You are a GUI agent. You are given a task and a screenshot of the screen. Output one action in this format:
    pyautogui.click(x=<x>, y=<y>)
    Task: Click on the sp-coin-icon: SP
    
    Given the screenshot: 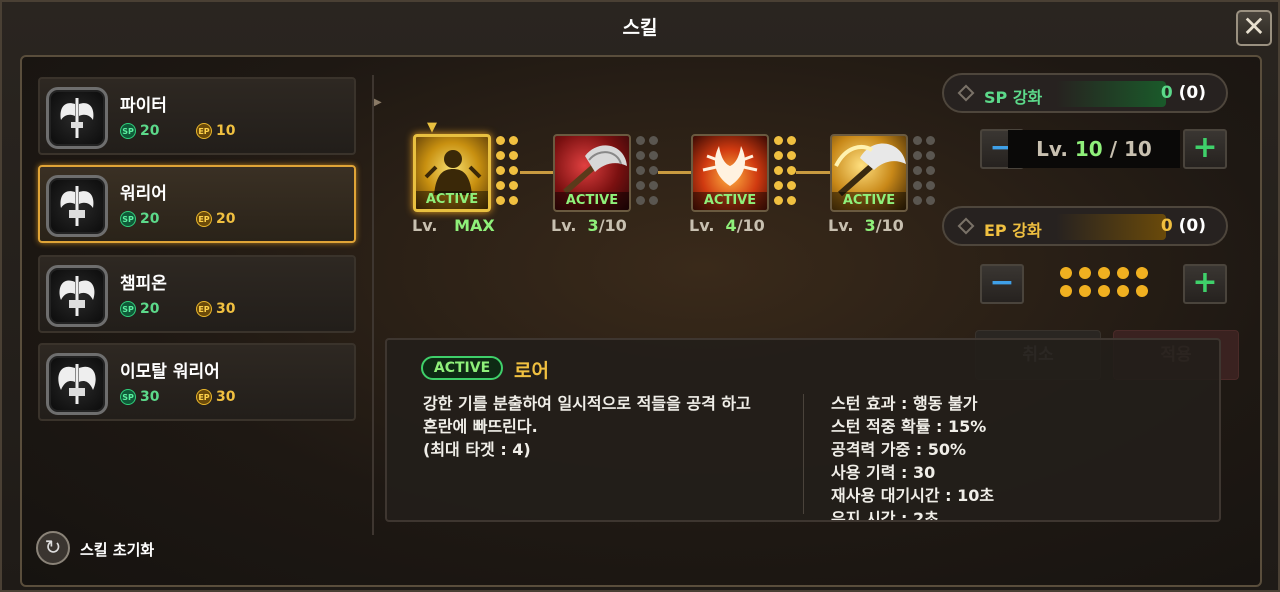 What is the action you would take?
    pyautogui.click(x=128, y=131)
    